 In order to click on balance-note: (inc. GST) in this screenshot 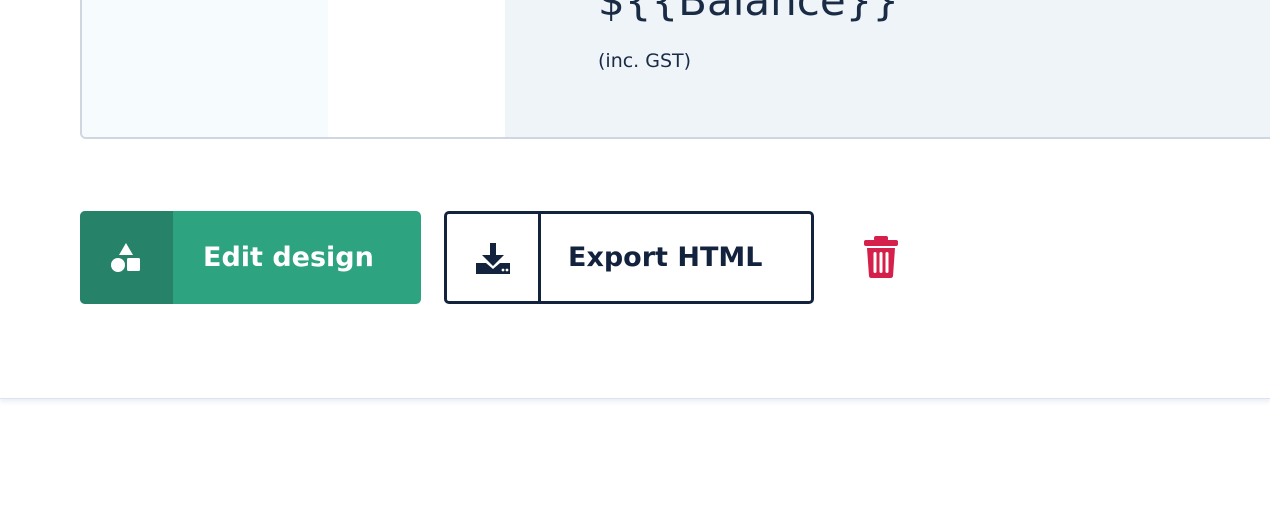, I will do `click(645, 61)`.